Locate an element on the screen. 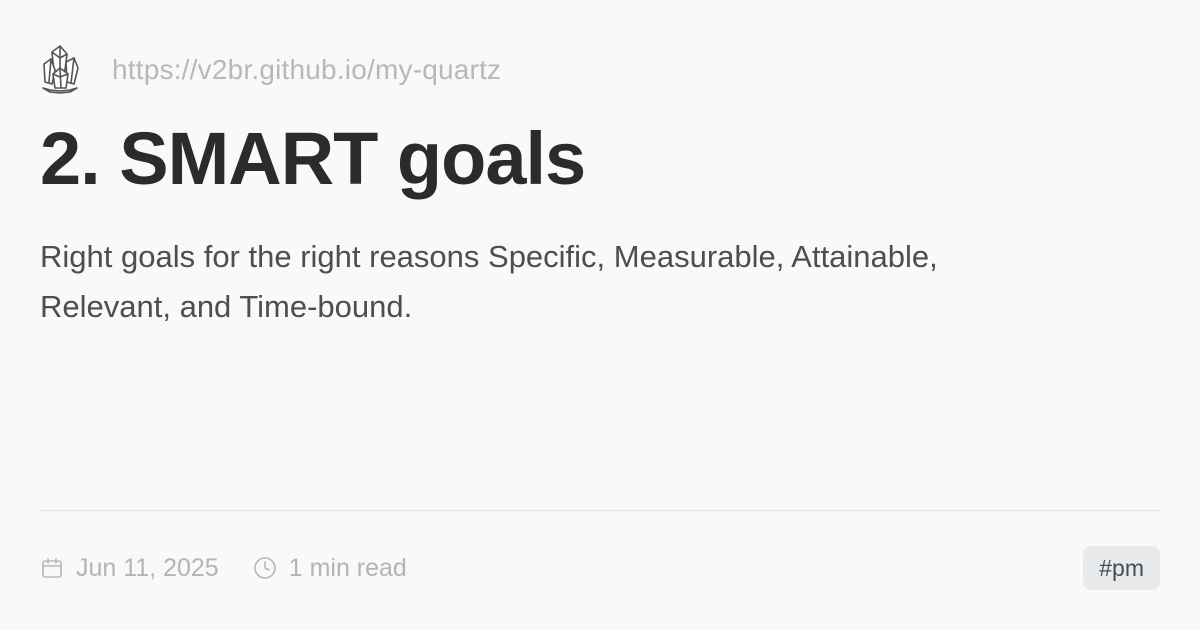 Image resolution: width=1200 pixels, height=630 pixels. page-footer: Jun 11, 2025 1 min read #pm is located at coordinates (600, 568).